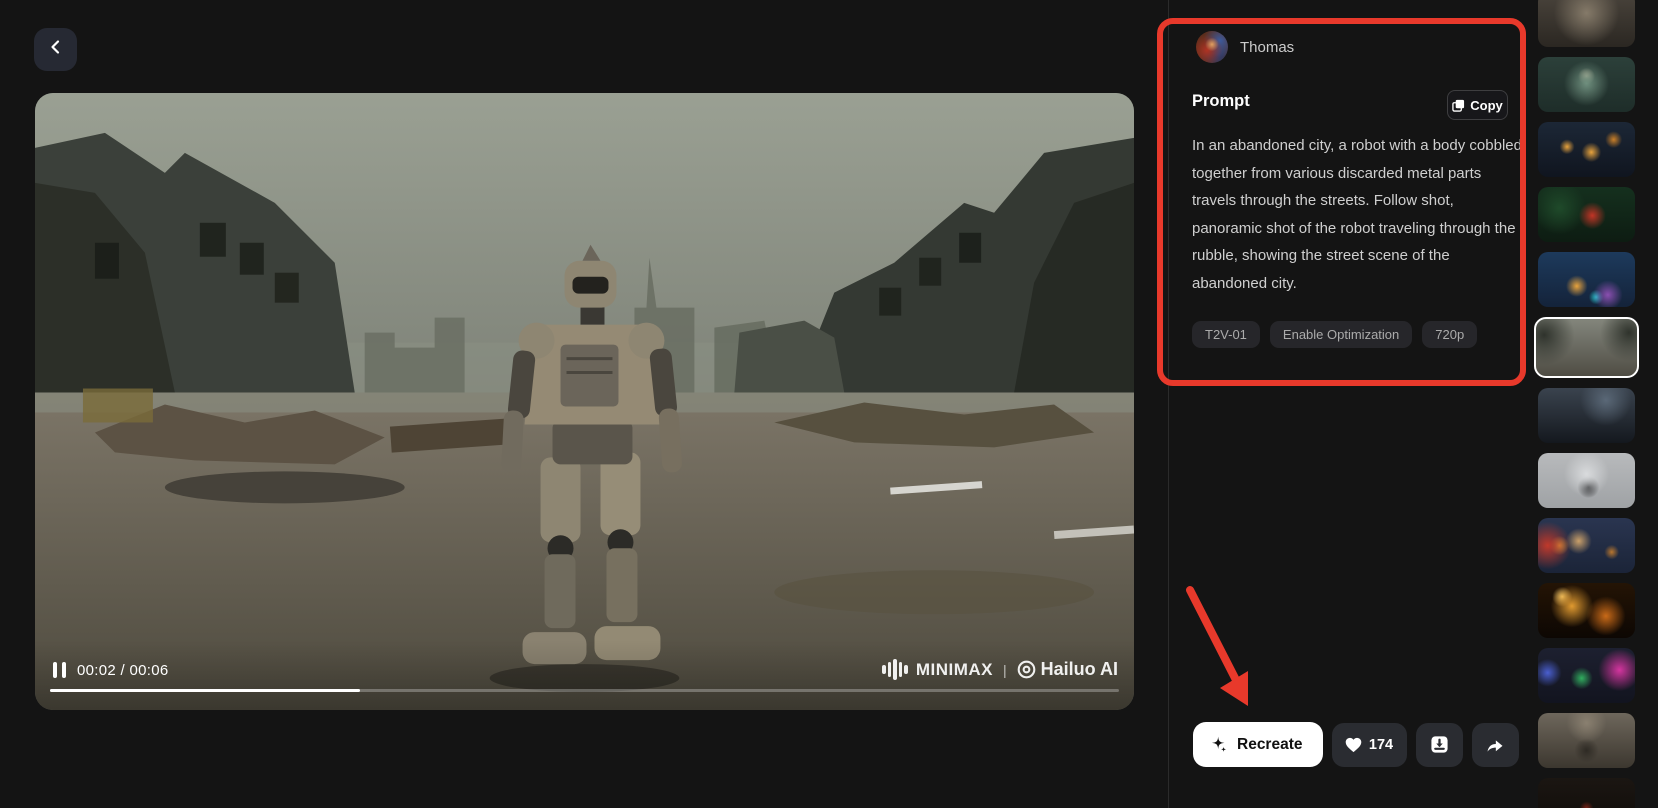  Describe the element at coordinates (1586, 347) in the screenshot. I see `thumbnail-robot-ruined-city` at that location.